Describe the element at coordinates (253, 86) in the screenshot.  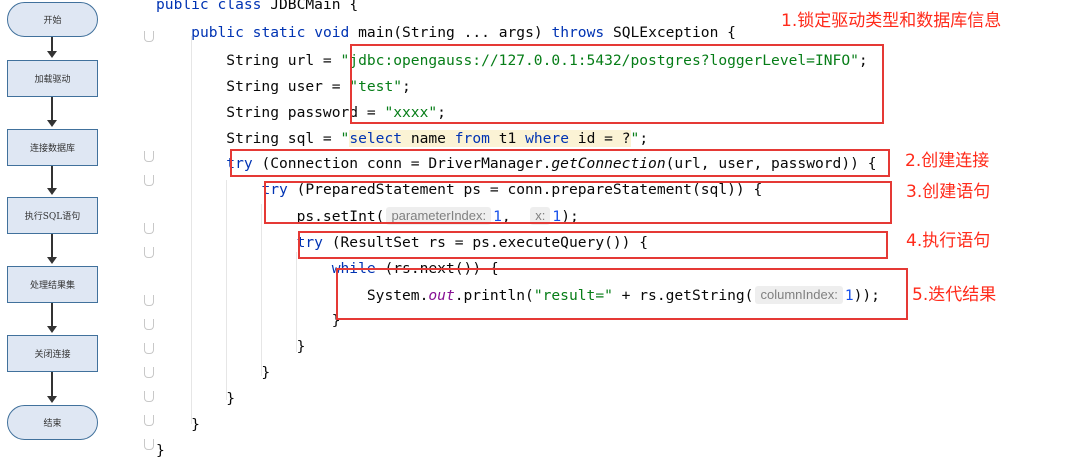
I see `code-text: String user =` at that location.